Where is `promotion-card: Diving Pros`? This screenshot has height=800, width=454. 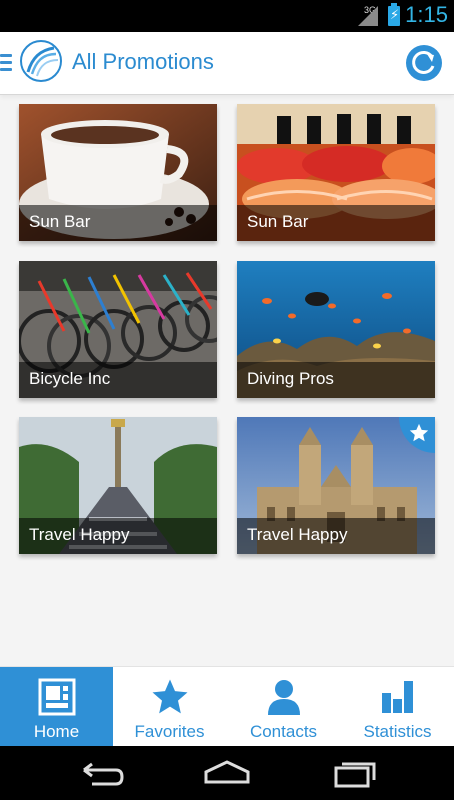 promotion-card: Diving Pros is located at coordinates (336, 329).